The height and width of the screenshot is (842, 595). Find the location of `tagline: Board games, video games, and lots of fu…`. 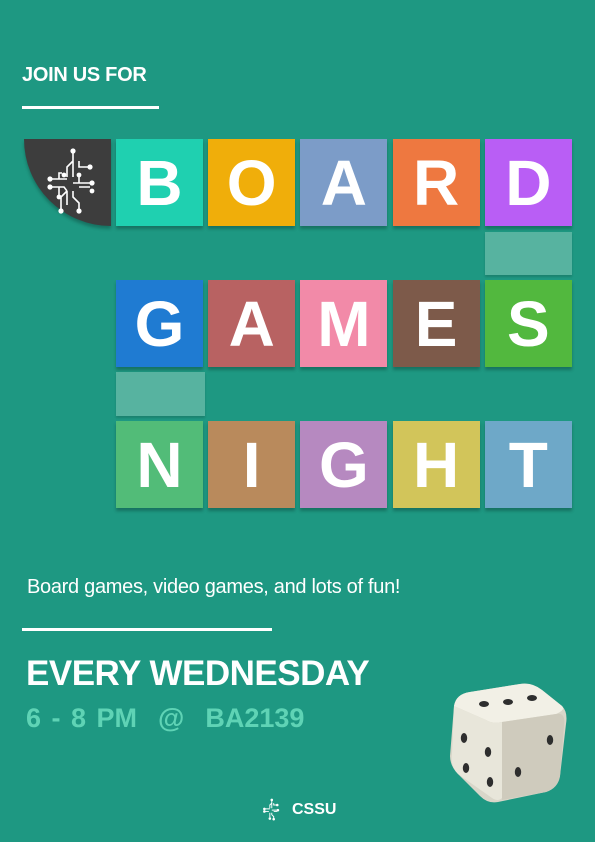

tagline: Board games, video games, and lots of fu… is located at coordinates (214, 587).